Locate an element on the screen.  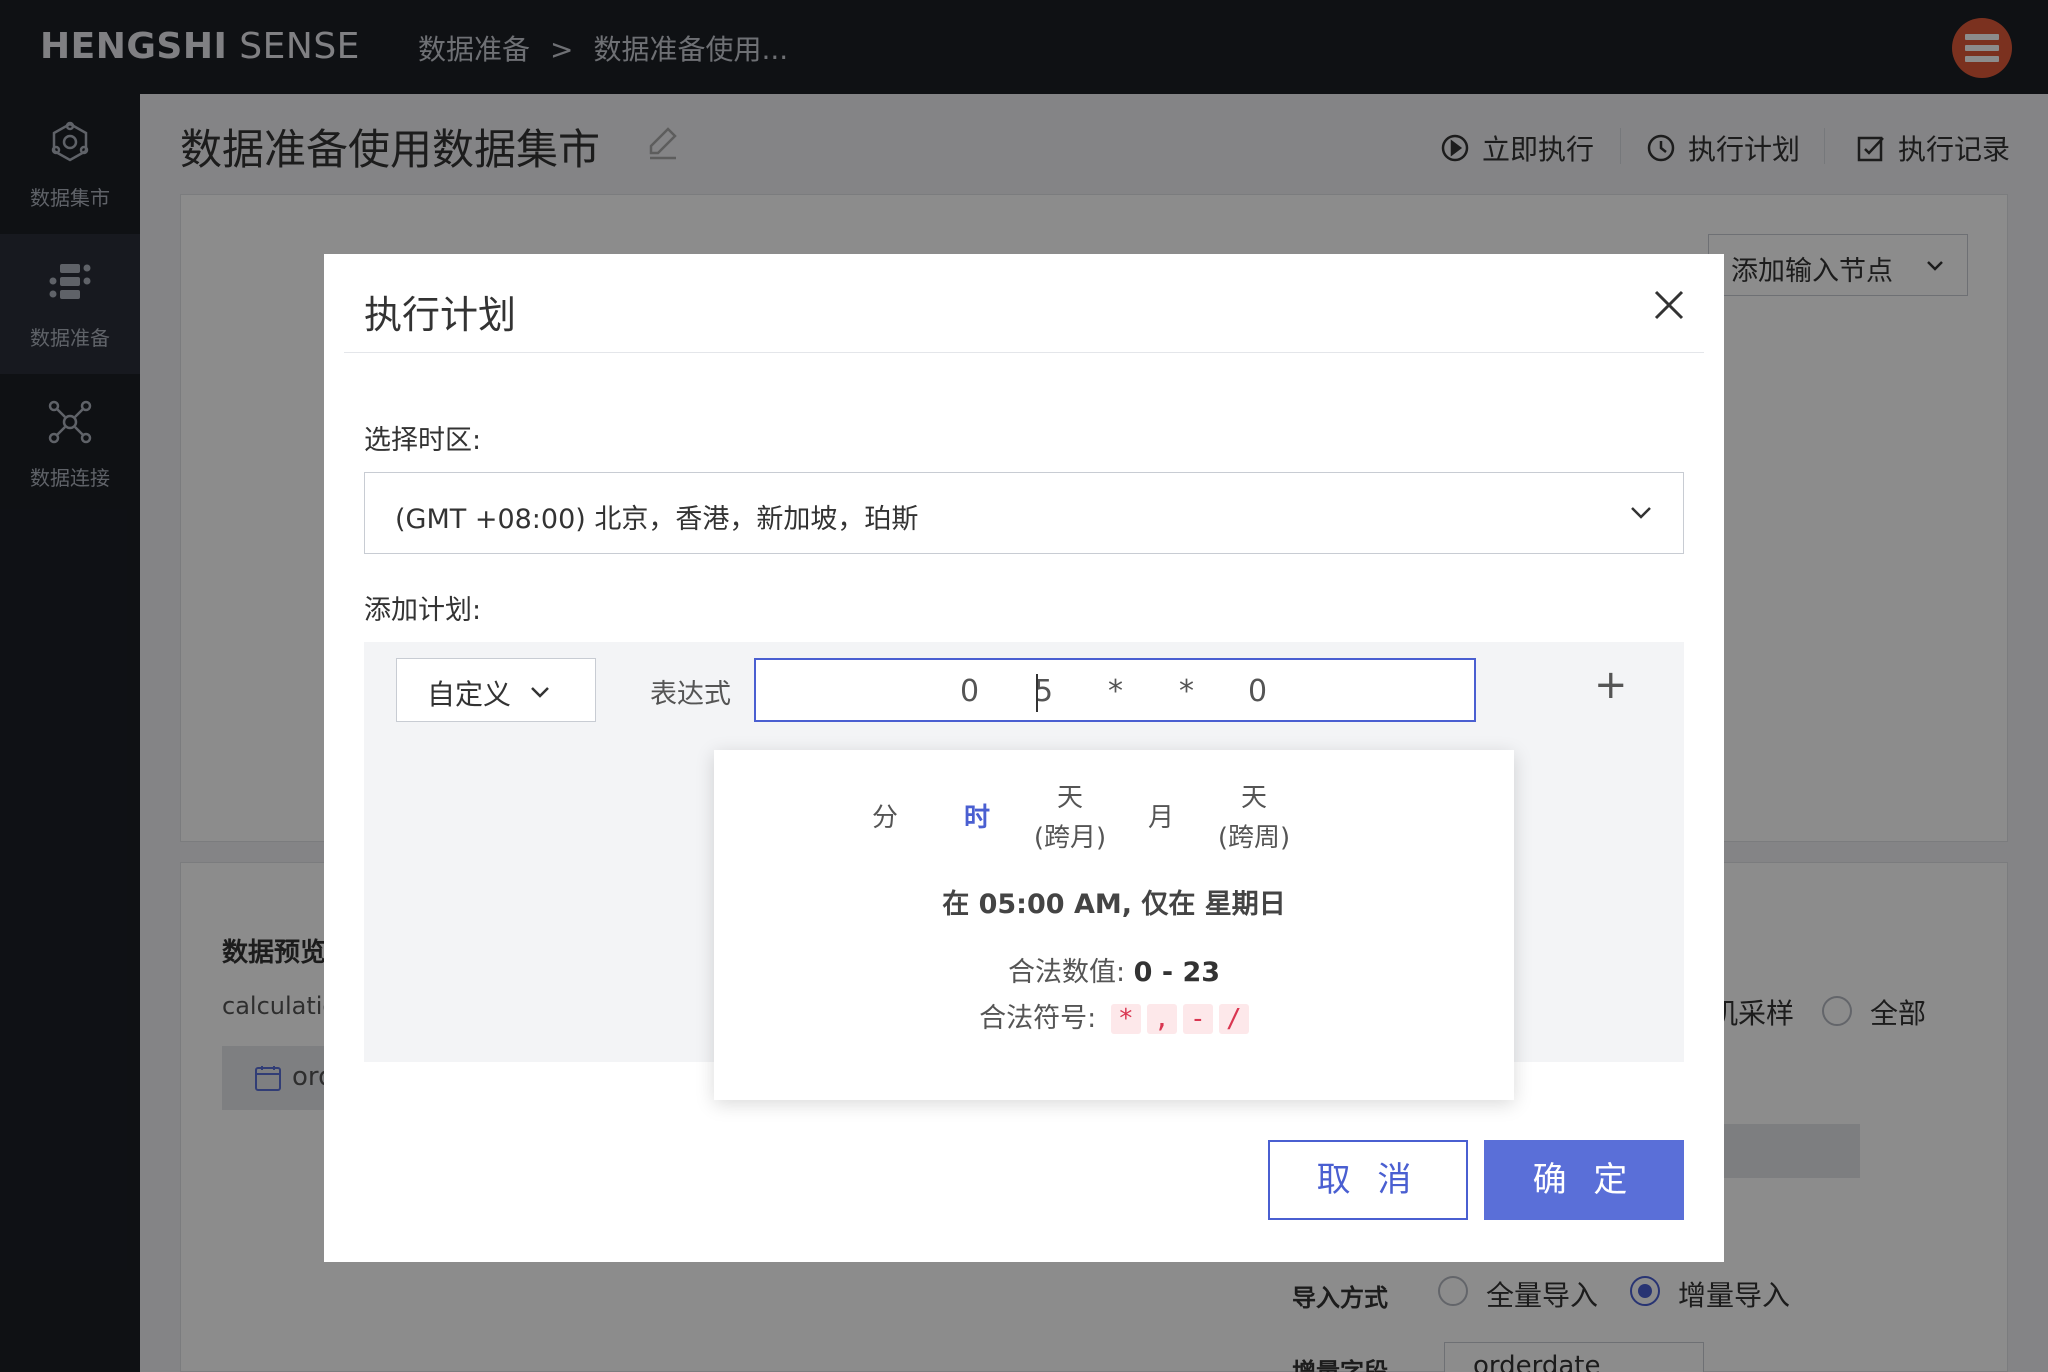
symbol-chip: , is located at coordinates (1161, 1019).